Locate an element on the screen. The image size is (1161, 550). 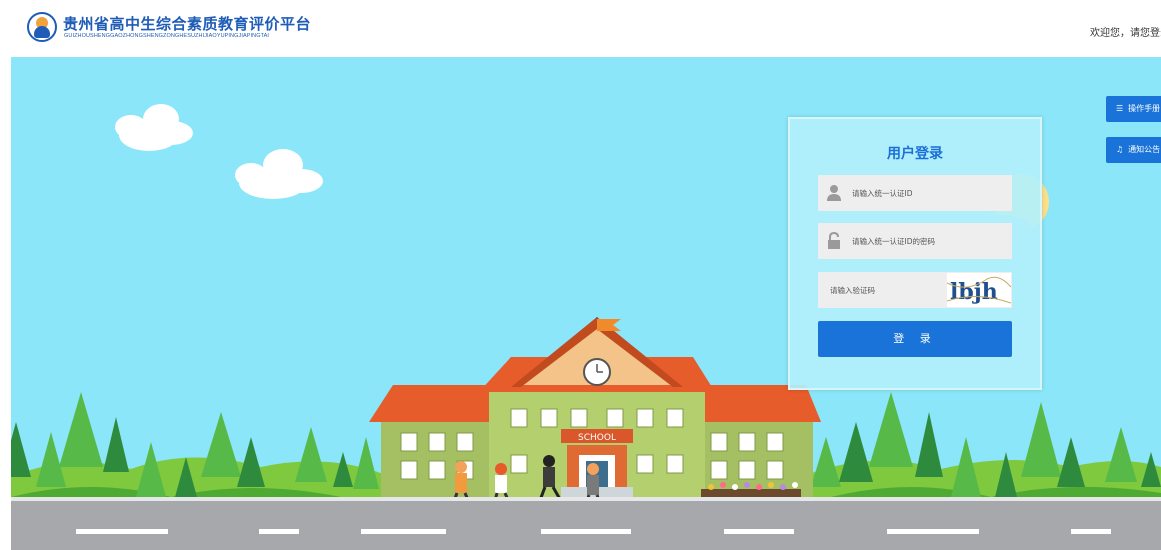
notice-button: ♫ 通知公告 is located at coordinates (1133, 150).